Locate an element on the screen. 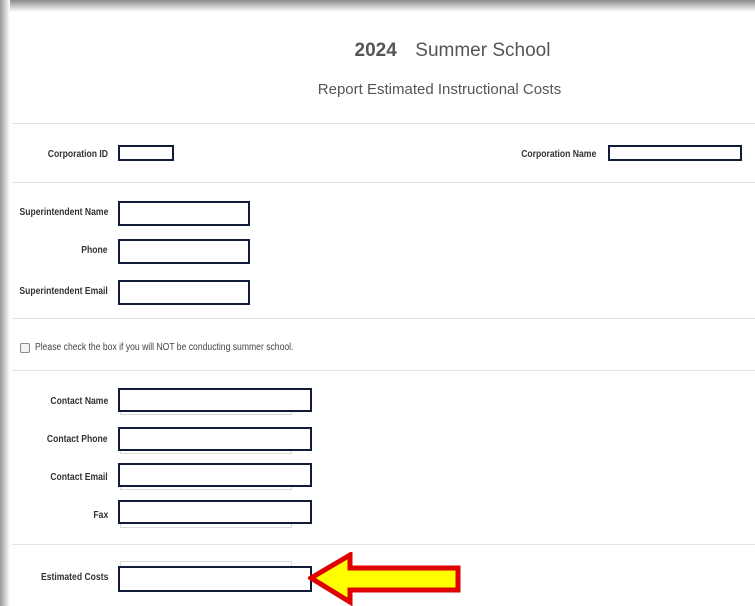 The height and width of the screenshot is (606, 755). title-text: Summer School is located at coordinates (483, 50).